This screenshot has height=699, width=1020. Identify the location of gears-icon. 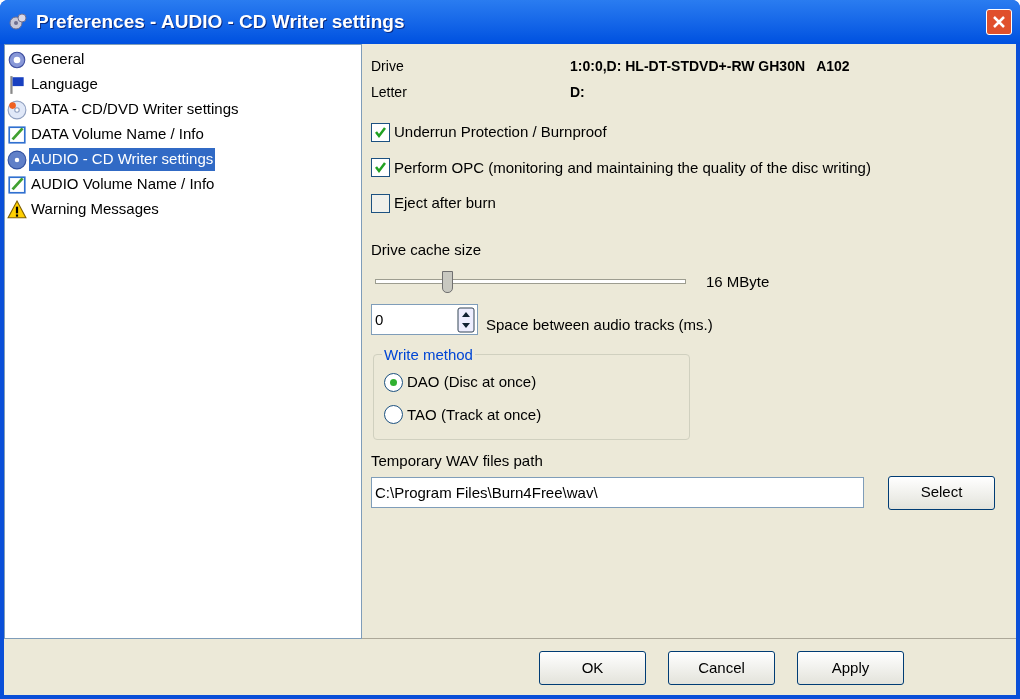
(18, 22).